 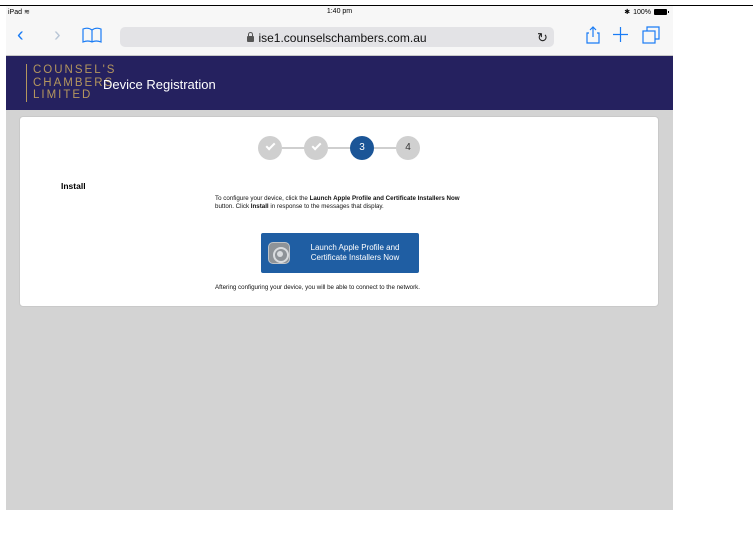 What do you see at coordinates (593, 37) in the screenshot?
I see `share-icon` at bounding box center [593, 37].